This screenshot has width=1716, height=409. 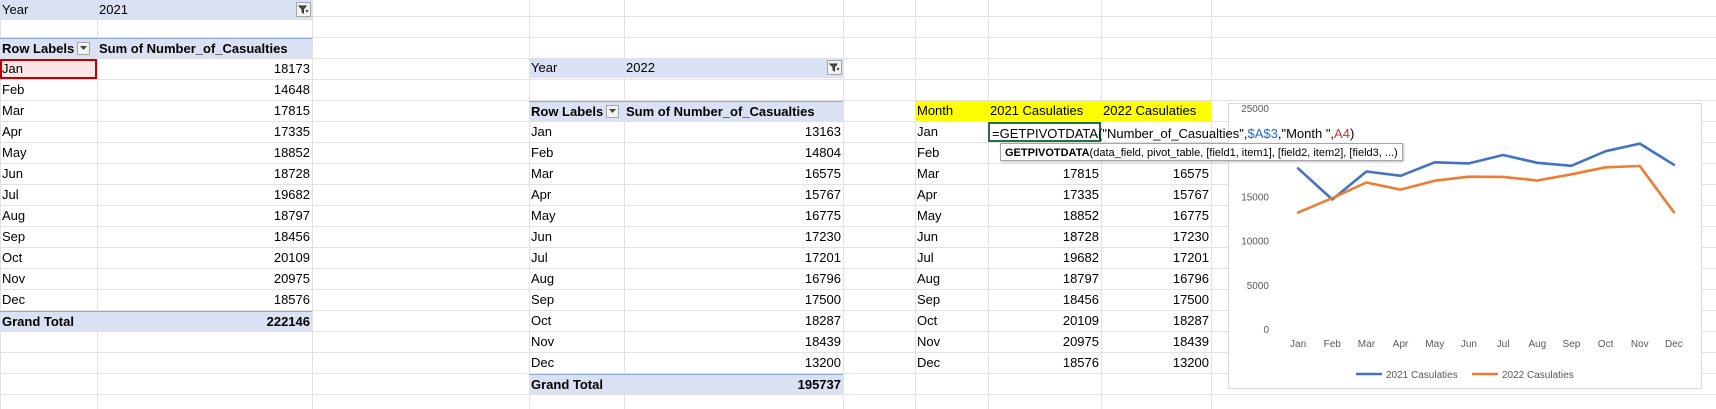 I want to click on summary-2022-cell: 16775, so click(x=1156, y=216).